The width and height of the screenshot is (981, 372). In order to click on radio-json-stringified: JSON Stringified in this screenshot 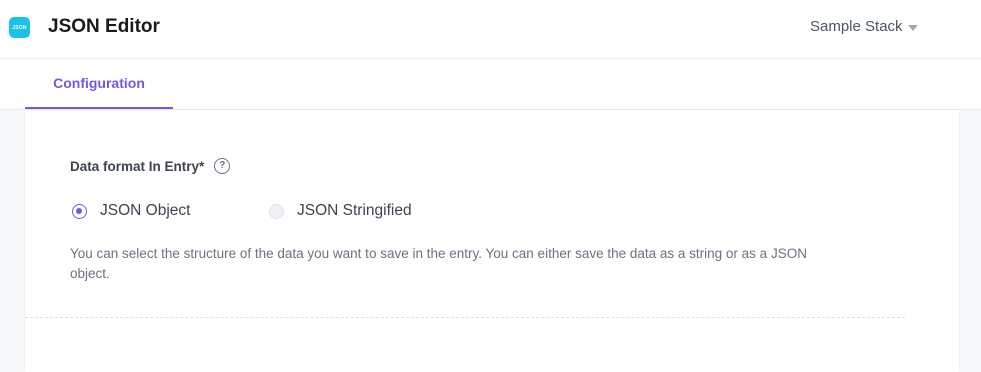, I will do `click(340, 211)`.